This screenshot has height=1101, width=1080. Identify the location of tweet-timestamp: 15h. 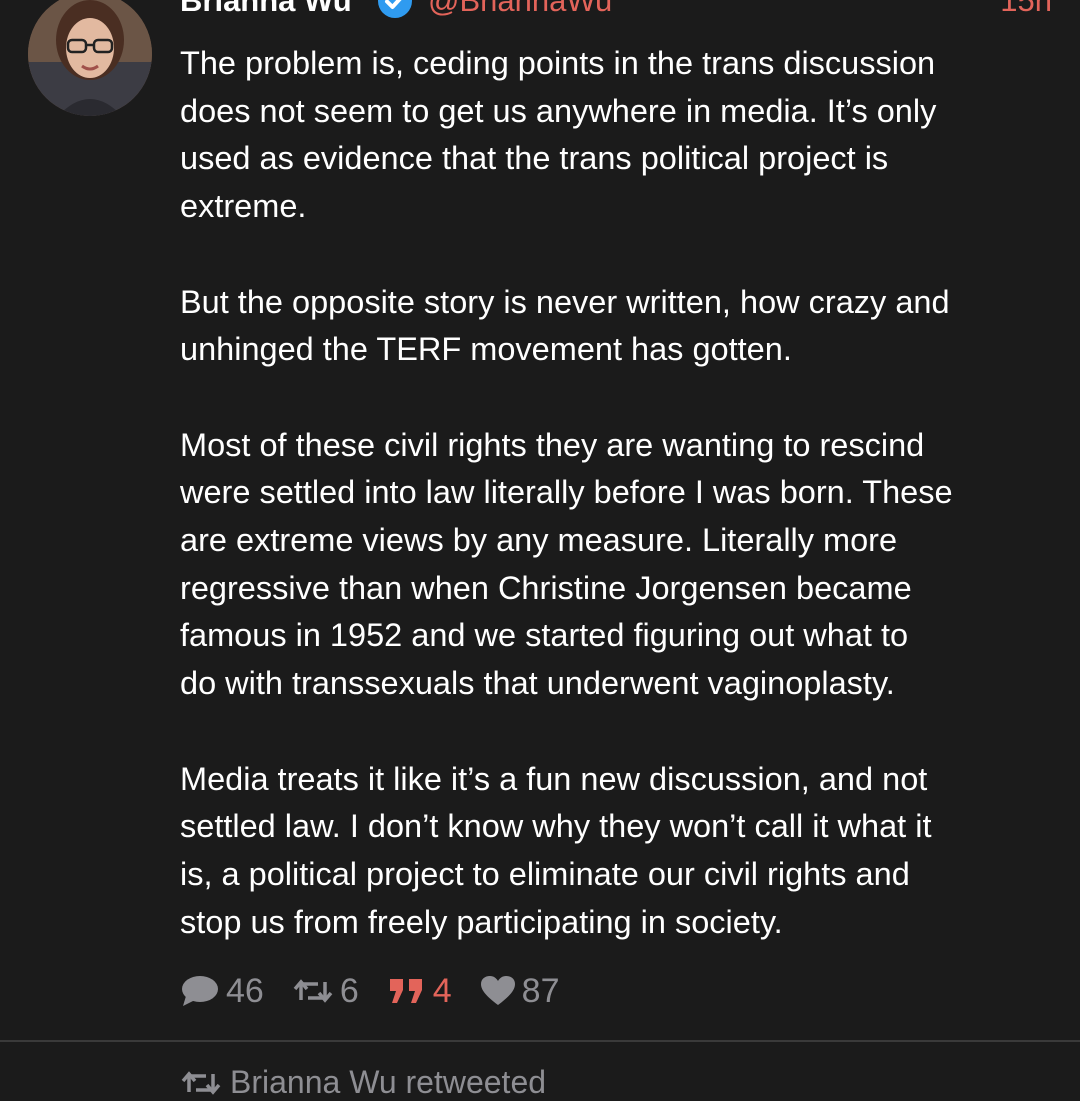
(1026, 12).